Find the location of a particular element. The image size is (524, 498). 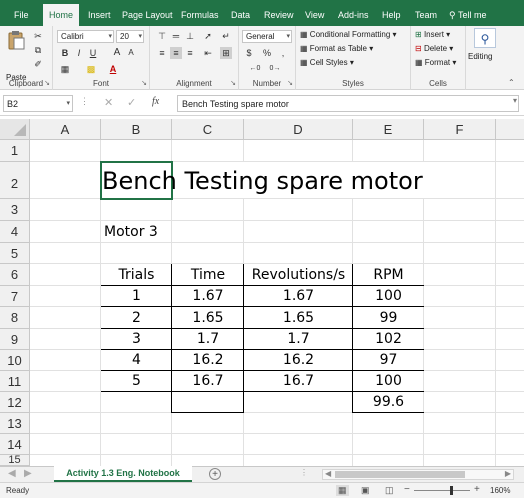

column-header-d: D is located at coordinates (298, 129).